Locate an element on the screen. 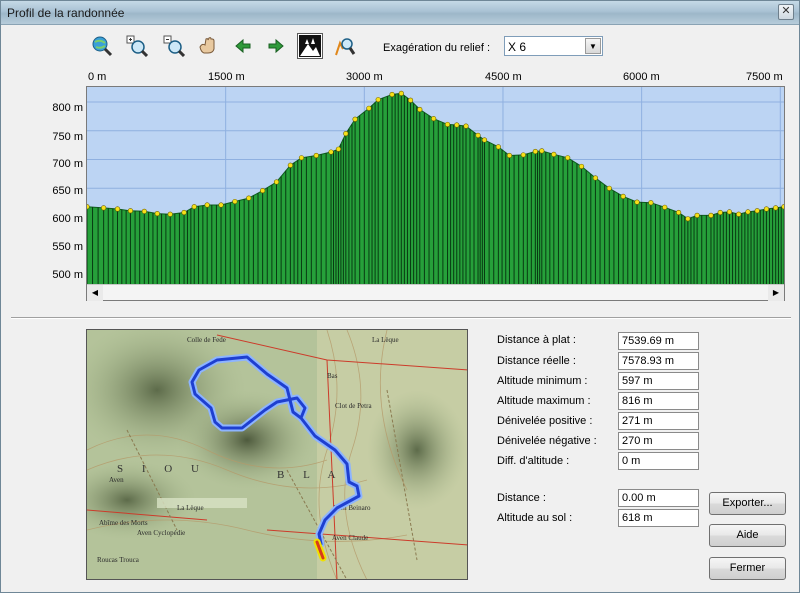 The width and height of the screenshot is (800, 593). y-tick-label: 650 m is located at coordinates (67, 191).